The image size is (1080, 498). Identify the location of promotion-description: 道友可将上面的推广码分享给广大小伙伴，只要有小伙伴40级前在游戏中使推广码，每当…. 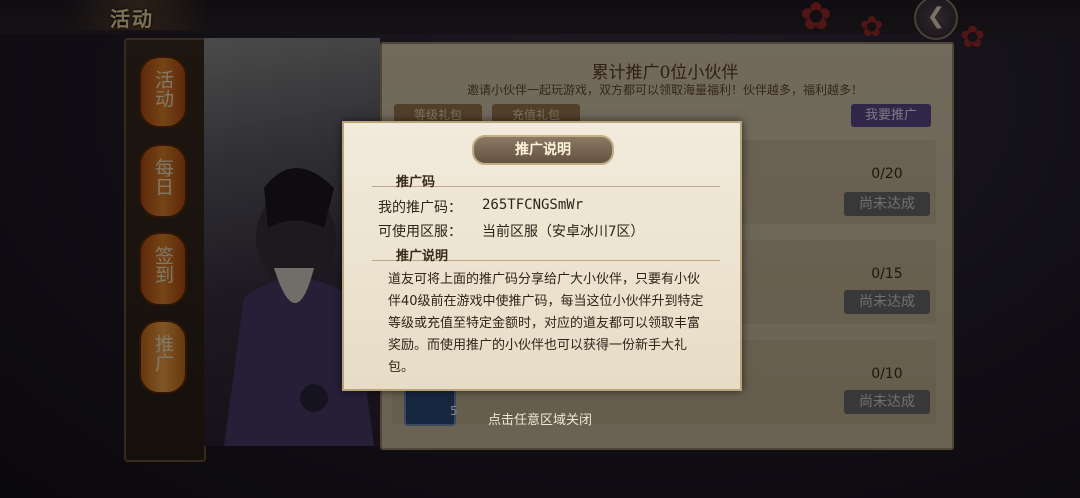
(546, 323).